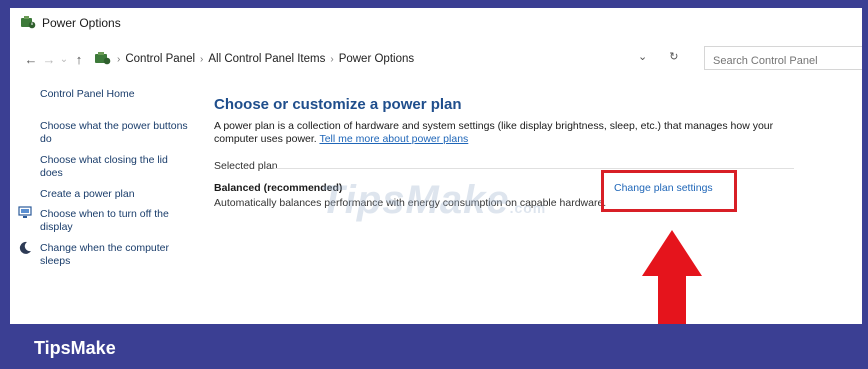 This screenshot has height=369, width=868. Describe the element at coordinates (436, 23) in the screenshot. I see `title-bar: Power Options` at that location.